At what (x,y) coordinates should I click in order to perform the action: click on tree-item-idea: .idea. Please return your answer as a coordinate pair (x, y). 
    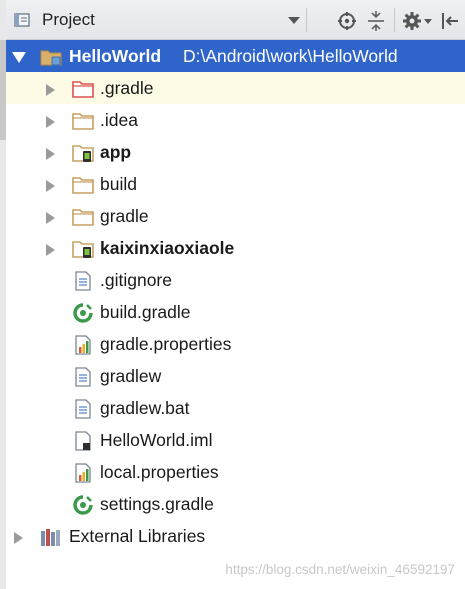
    Looking at the image, I should click on (235, 120).